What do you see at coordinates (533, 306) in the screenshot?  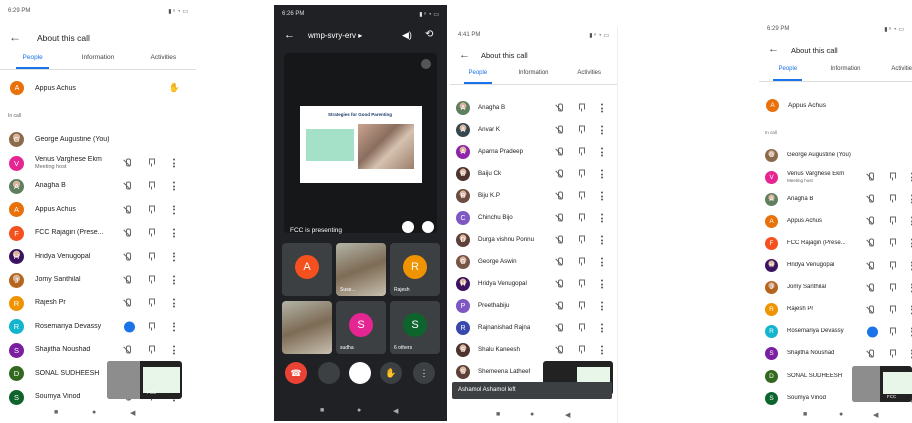 I see `participant-row: P Preethabiju` at bounding box center [533, 306].